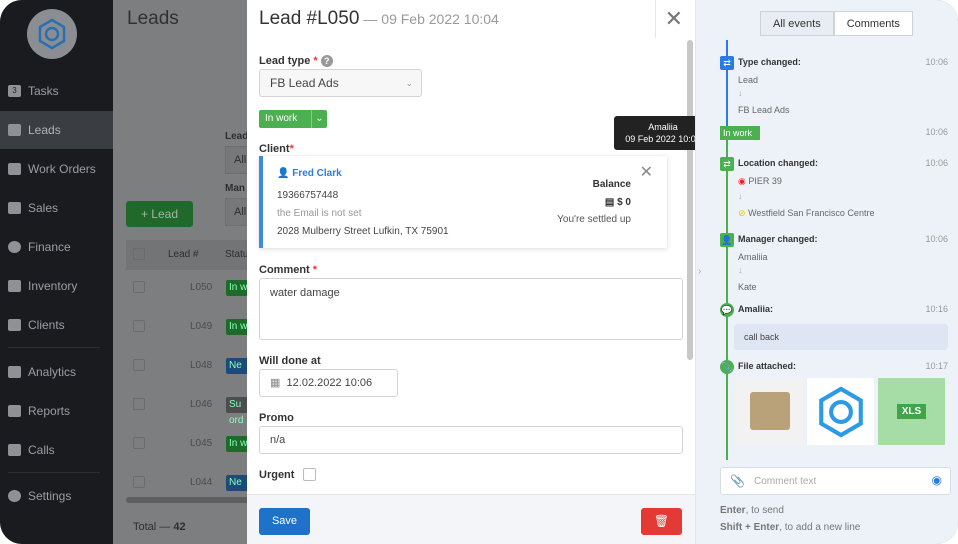  Describe the element at coordinates (201, 365) in the screenshot. I see `lead-id: L048` at that location.